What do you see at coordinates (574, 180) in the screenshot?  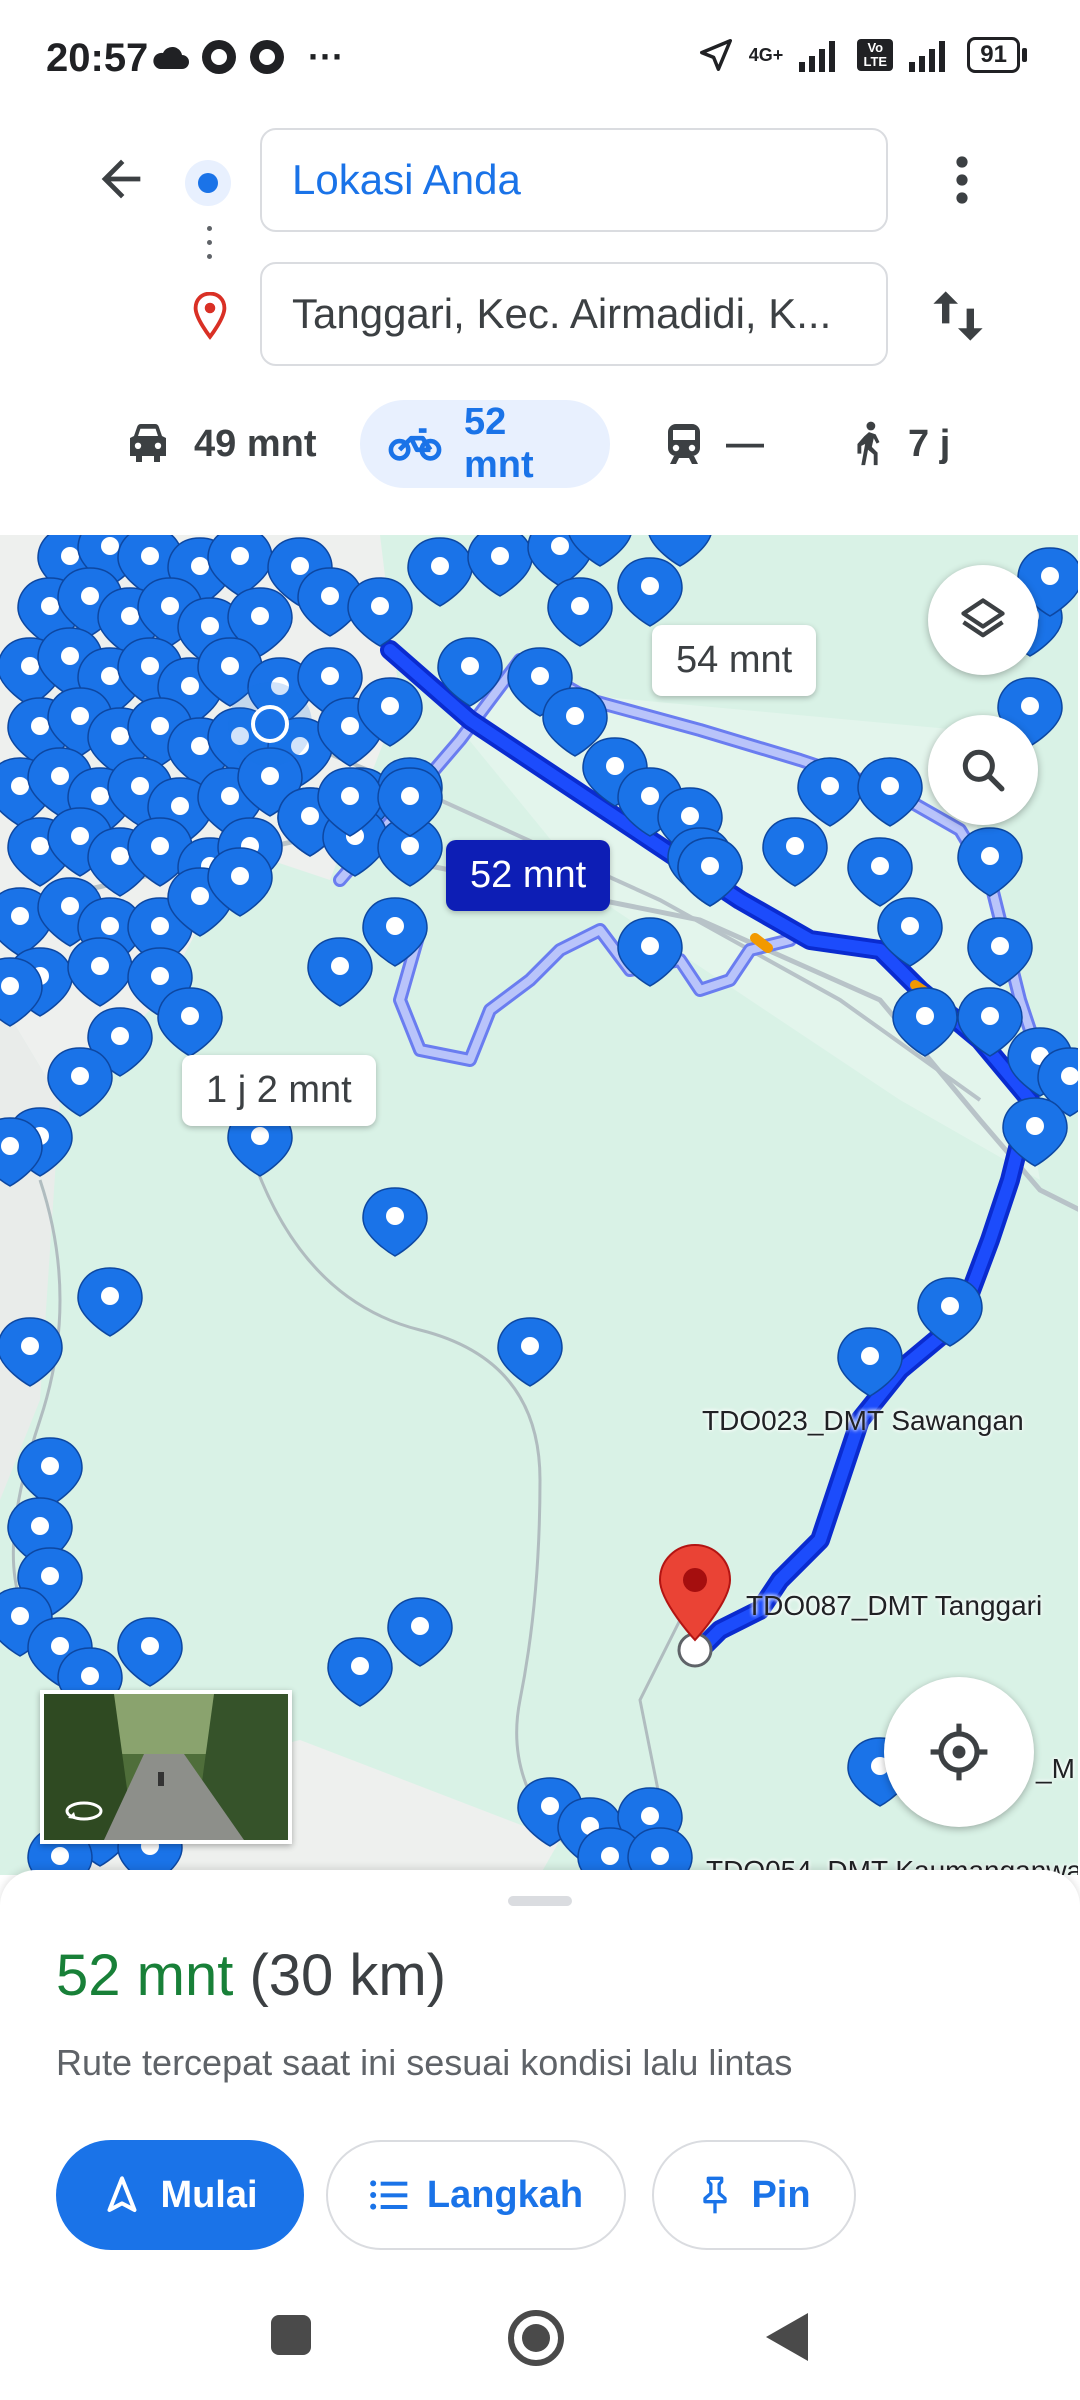 I see `origin-input: Lokasi Anda` at bounding box center [574, 180].